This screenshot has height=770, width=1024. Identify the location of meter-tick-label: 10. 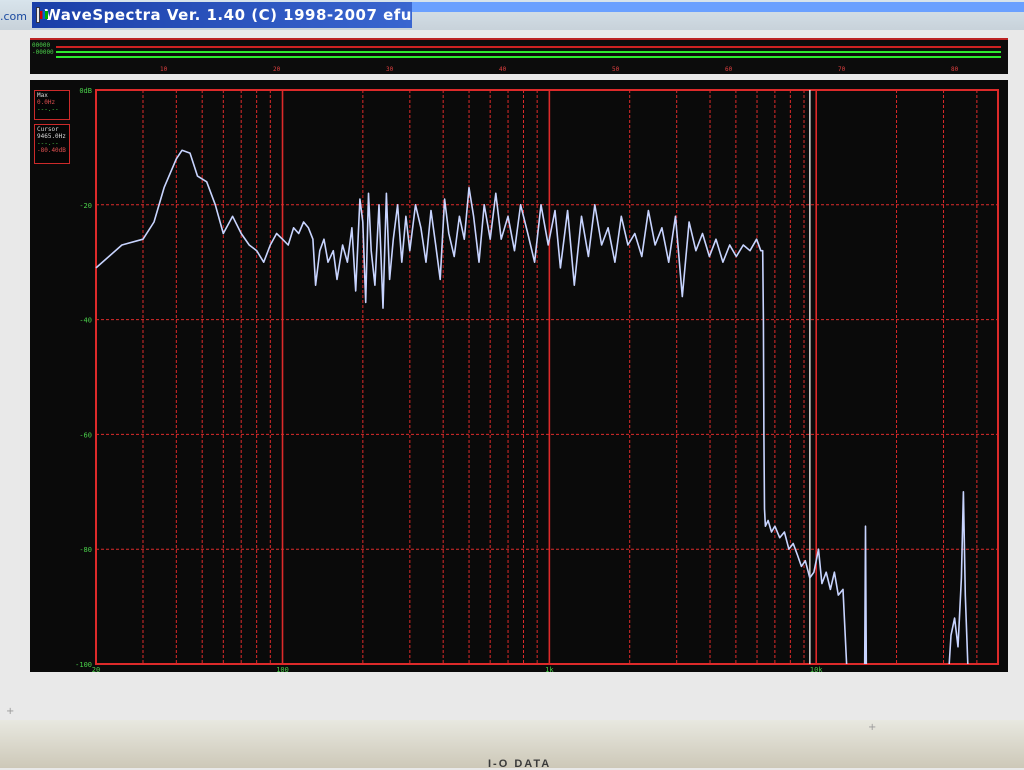
(164, 69).